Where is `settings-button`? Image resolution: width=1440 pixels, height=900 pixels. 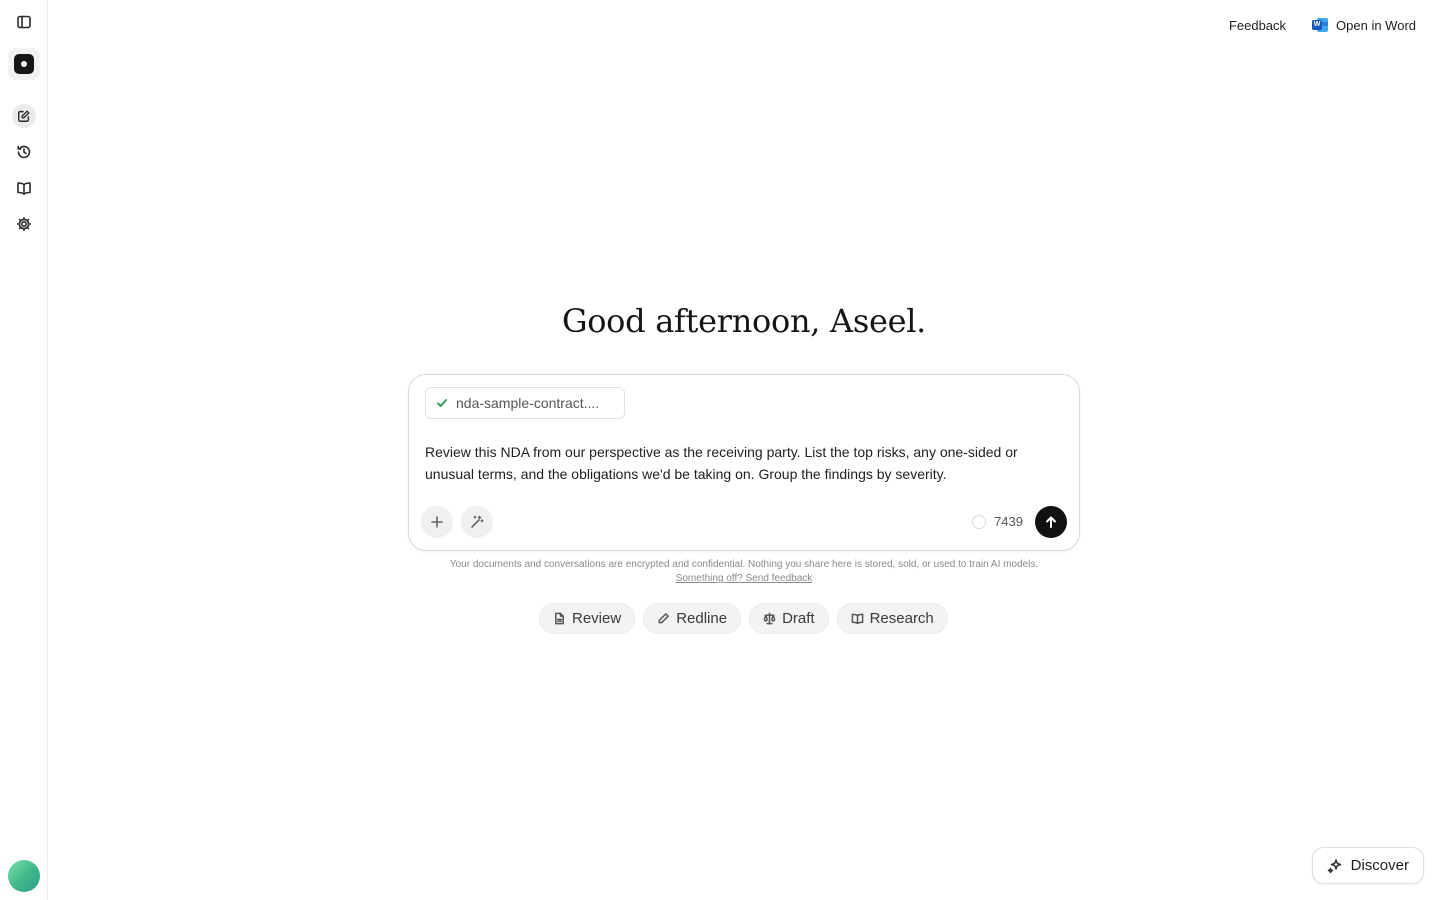 settings-button is located at coordinates (24, 224).